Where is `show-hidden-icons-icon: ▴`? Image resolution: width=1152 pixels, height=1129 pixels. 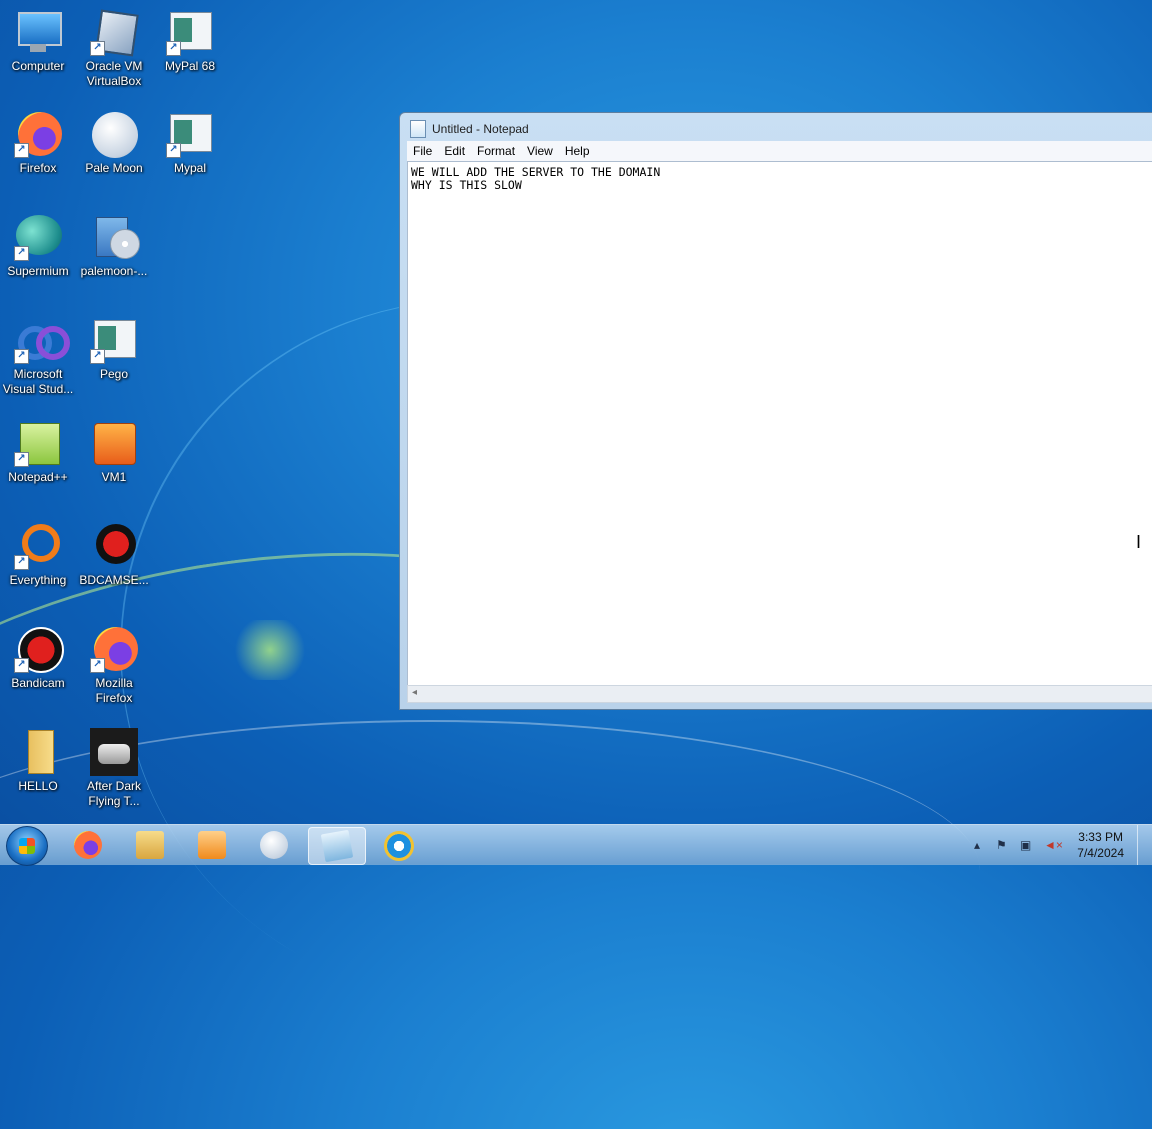 show-hidden-icons-icon: ▴ is located at coordinates (977, 845).